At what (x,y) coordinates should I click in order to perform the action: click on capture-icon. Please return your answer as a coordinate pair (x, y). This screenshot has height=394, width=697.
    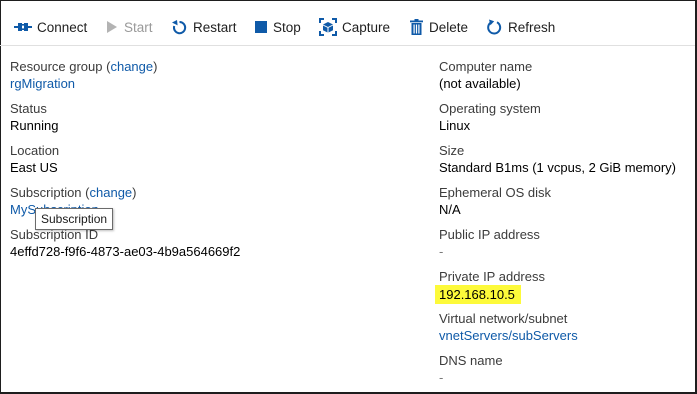
    Looking at the image, I should click on (328, 27).